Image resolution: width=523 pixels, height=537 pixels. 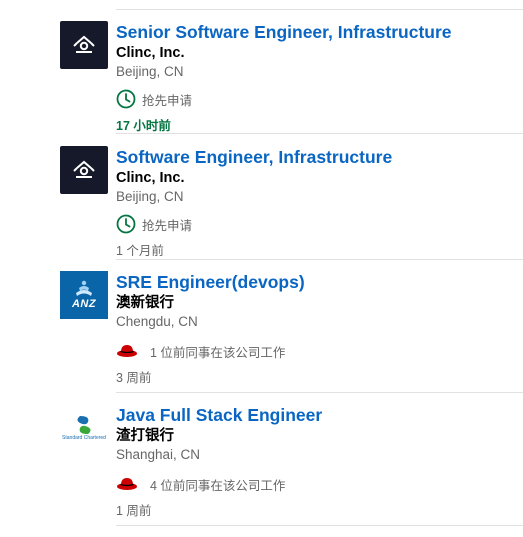 What do you see at coordinates (134, 378) in the screenshot?
I see `posted-time: 3 周前` at bounding box center [134, 378].